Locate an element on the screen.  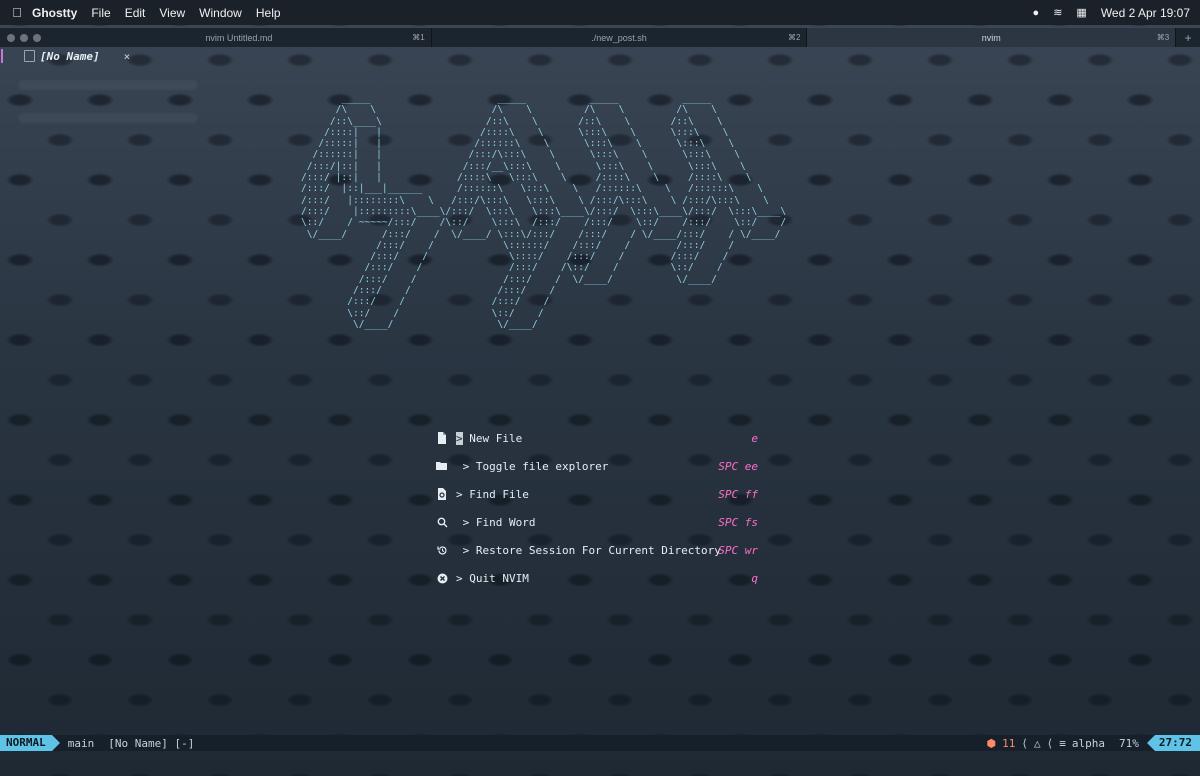
diagnostics-count: 11 is located at coordinates (1009, 743).